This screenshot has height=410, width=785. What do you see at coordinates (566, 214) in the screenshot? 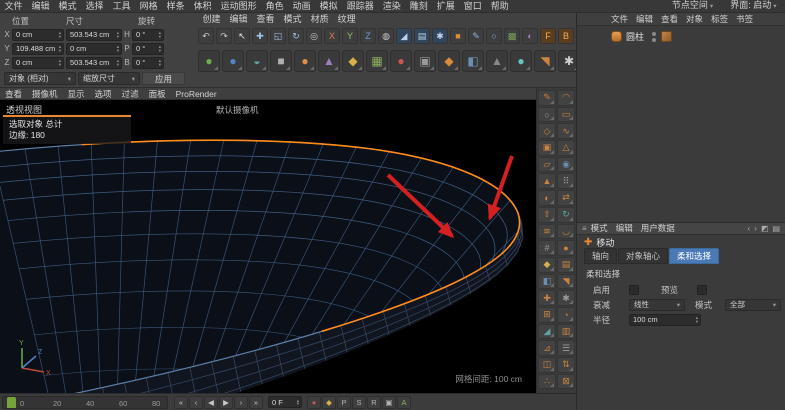
I see `modeling-tool-icon: ↻` at bounding box center [566, 214].